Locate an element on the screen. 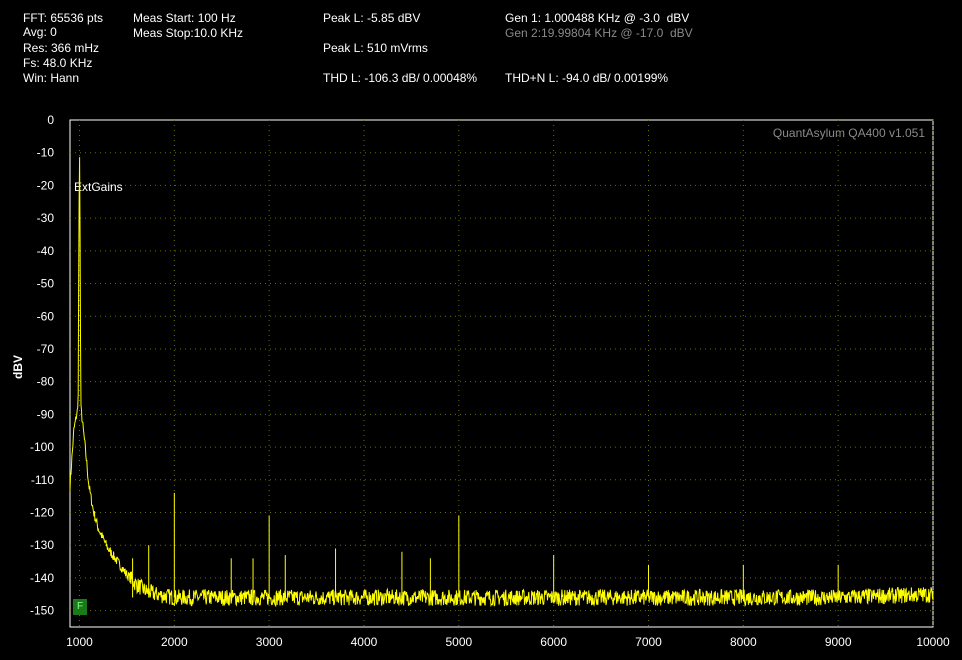 The height and width of the screenshot is (660, 962). x-tick-label: 10000 is located at coordinates (933, 642).